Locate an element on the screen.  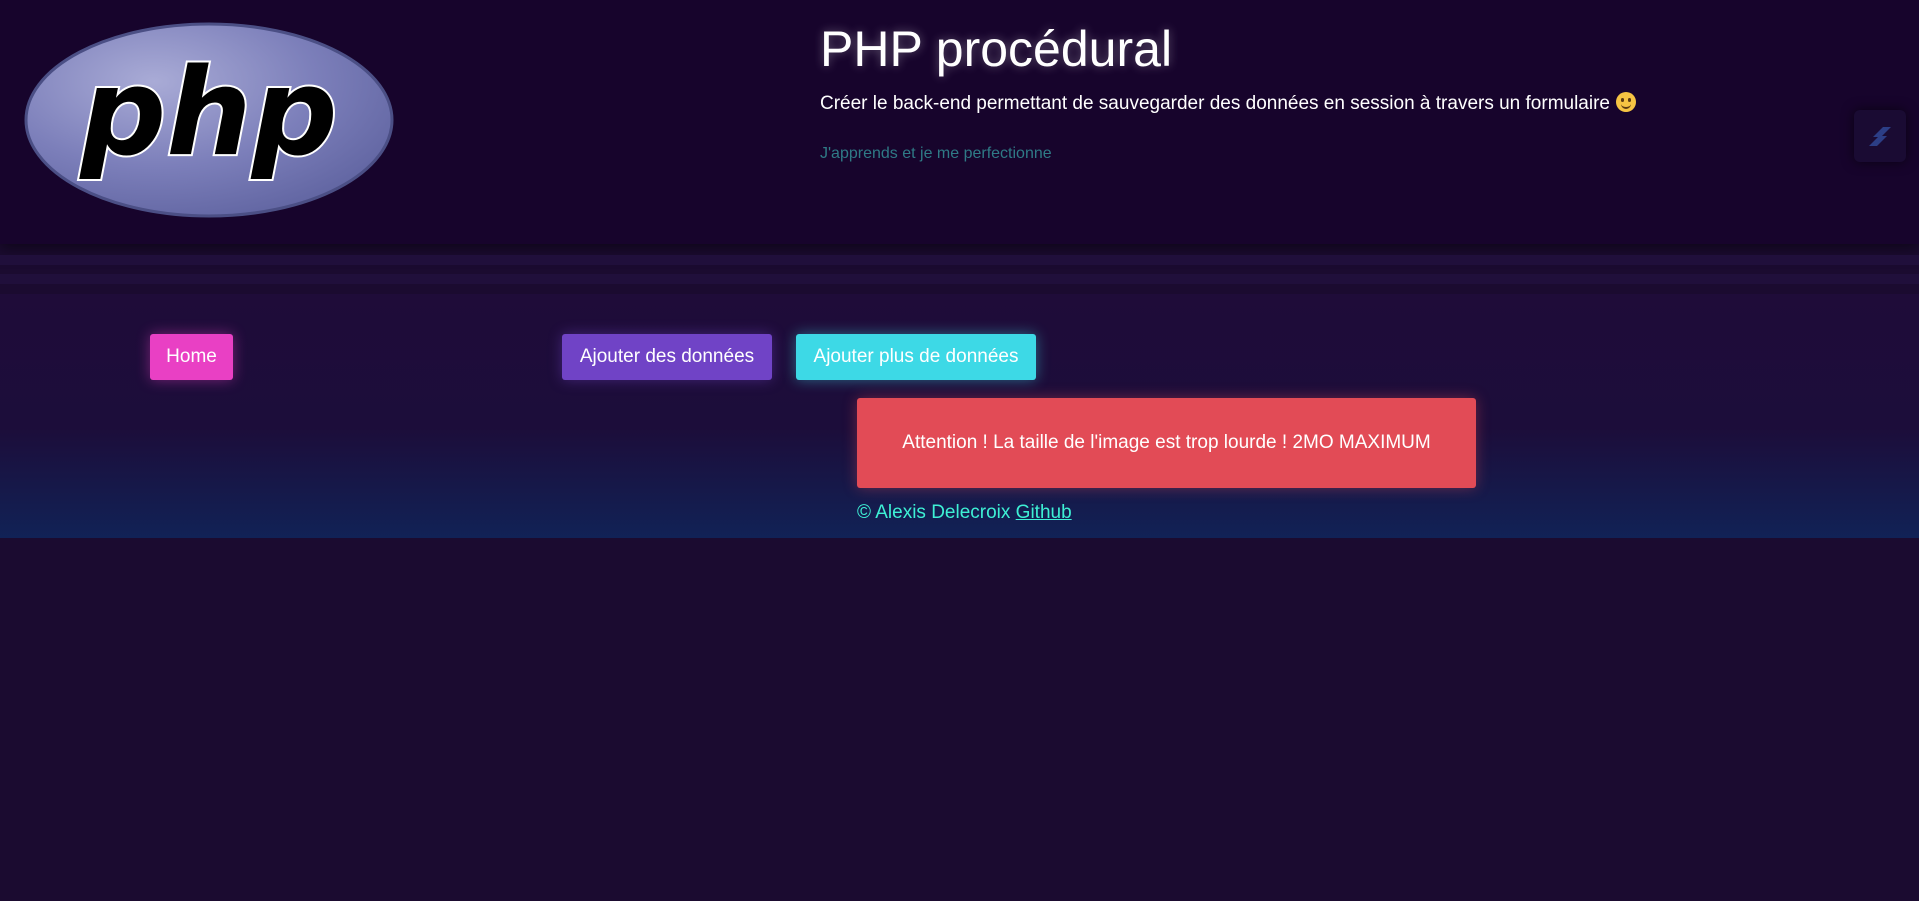
side-widget is located at coordinates (1880, 136).